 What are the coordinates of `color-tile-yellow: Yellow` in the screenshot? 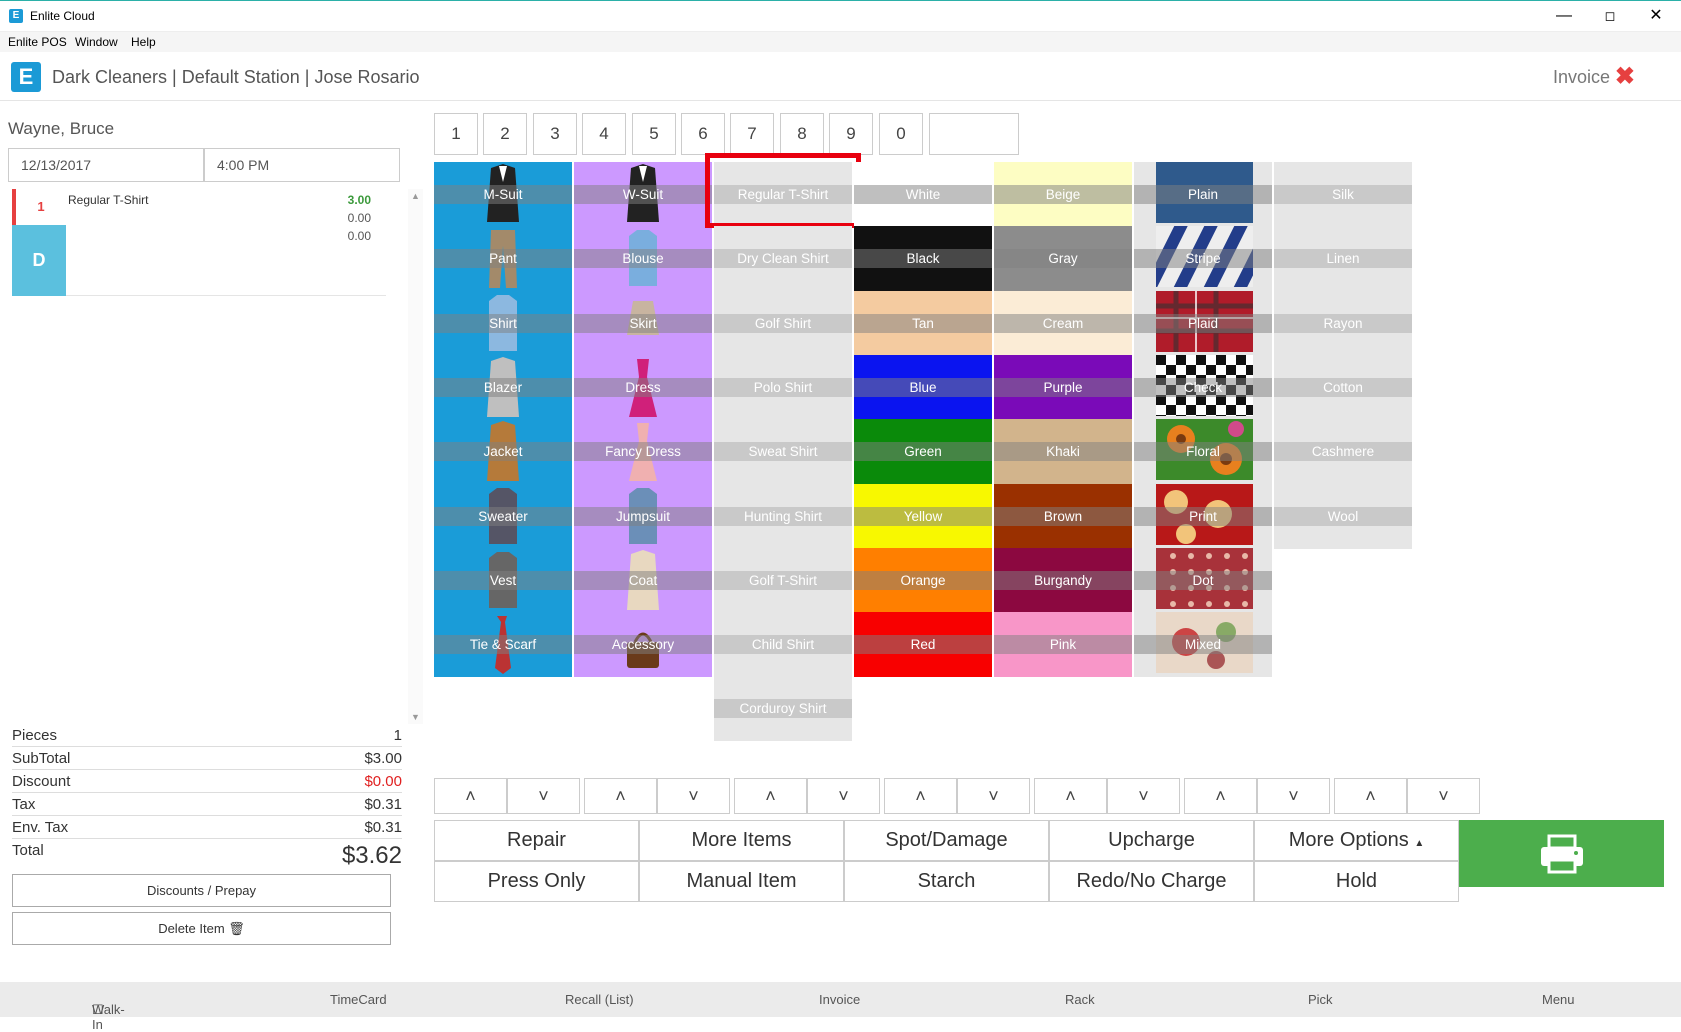 It's located at (923, 516).